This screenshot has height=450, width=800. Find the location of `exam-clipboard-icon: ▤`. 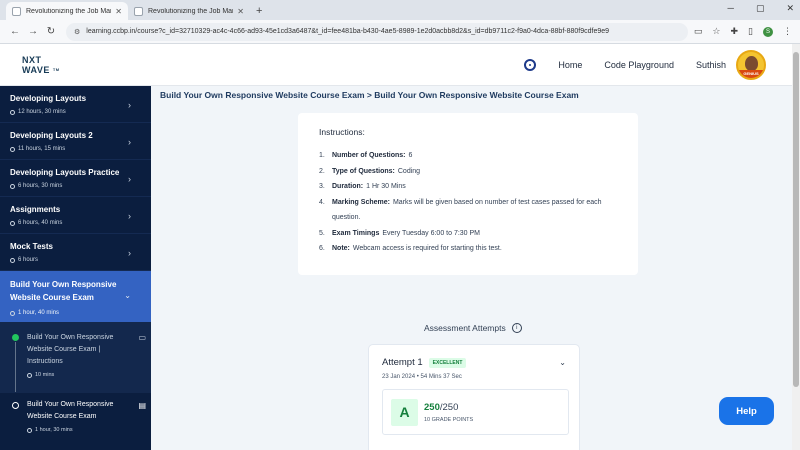

exam-clipboard-icon: ▤ is located at coordinates (142, 405).